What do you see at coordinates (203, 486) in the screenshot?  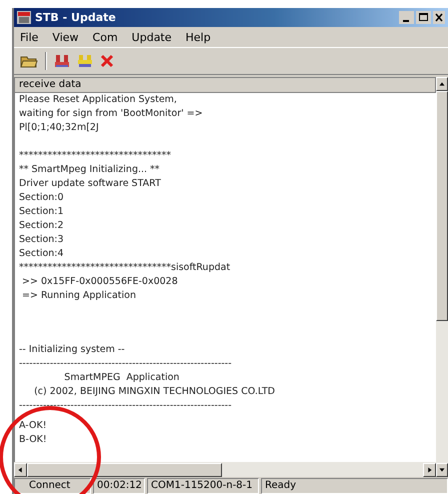 I see `status-pane: COM1-115200-n-8-1` at bounding box center [203, 486].